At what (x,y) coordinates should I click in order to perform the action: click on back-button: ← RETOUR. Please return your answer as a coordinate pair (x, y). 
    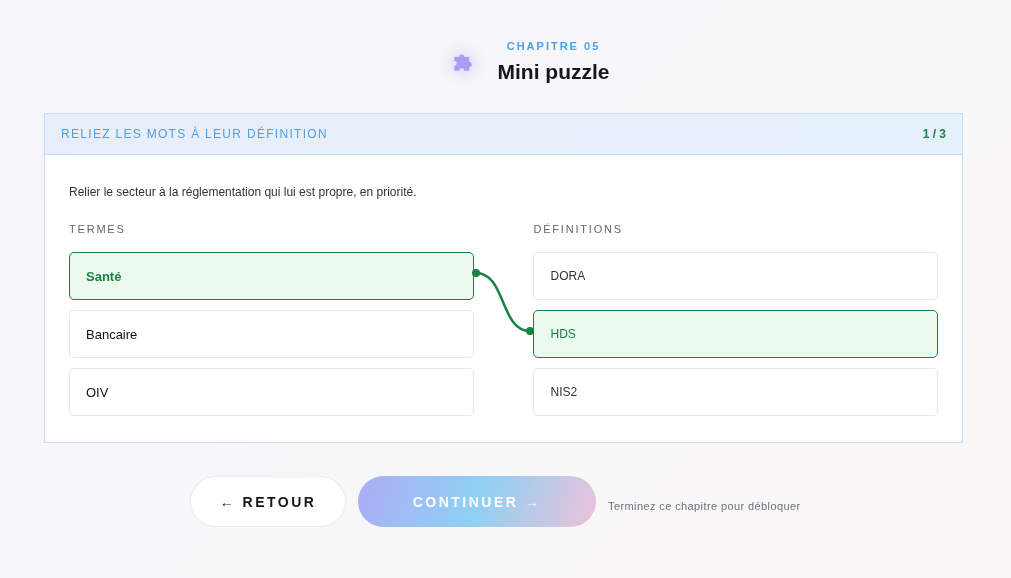
    Looking at the image, I should click on (268, 501).